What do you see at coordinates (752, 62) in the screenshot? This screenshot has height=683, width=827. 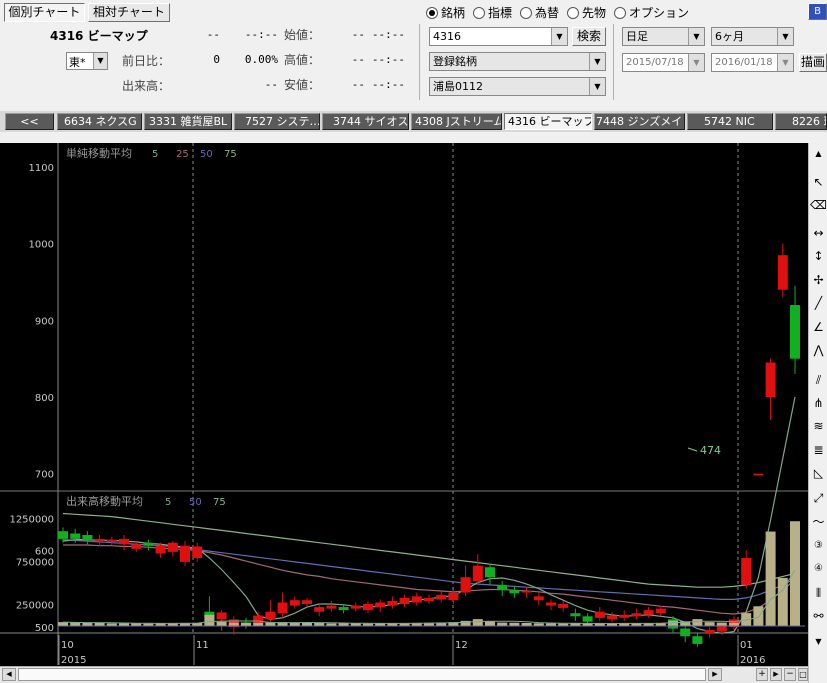 I see `date-to-input: 2016/01/18 ▼` at bounding box center [752, 62].